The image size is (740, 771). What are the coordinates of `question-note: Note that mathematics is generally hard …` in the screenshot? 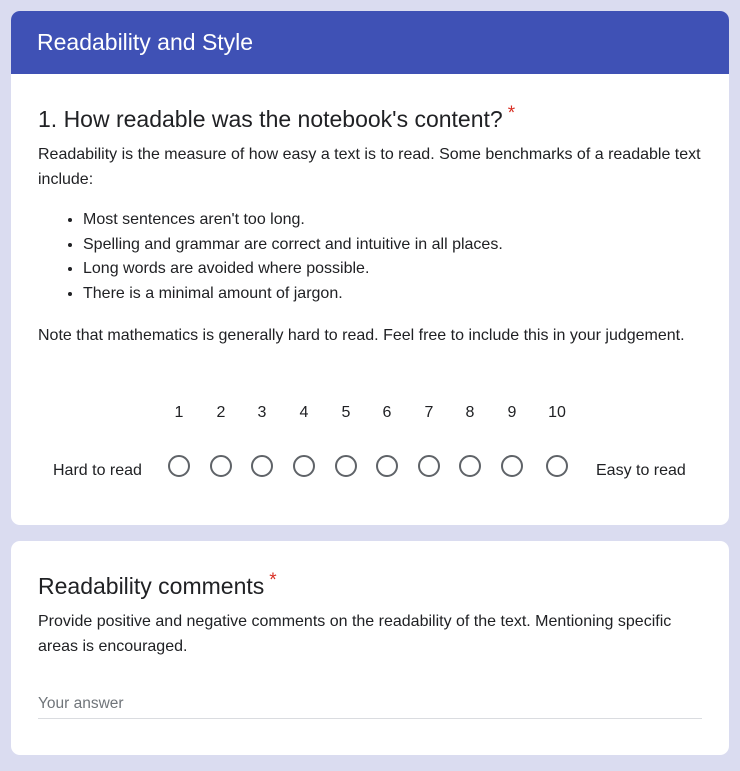 It's located at (361, 335).